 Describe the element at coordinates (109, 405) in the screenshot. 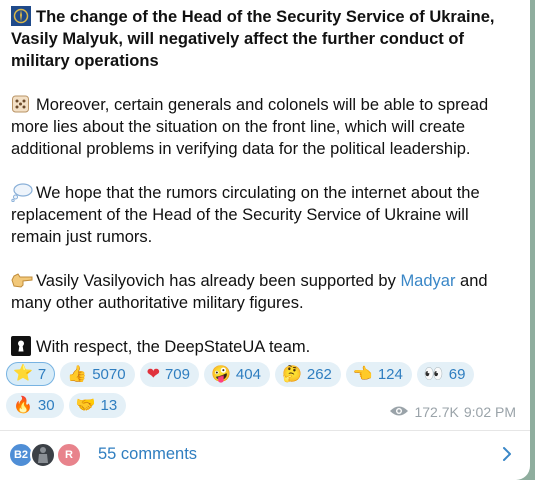

I see `reaction-count: 13` at that location.